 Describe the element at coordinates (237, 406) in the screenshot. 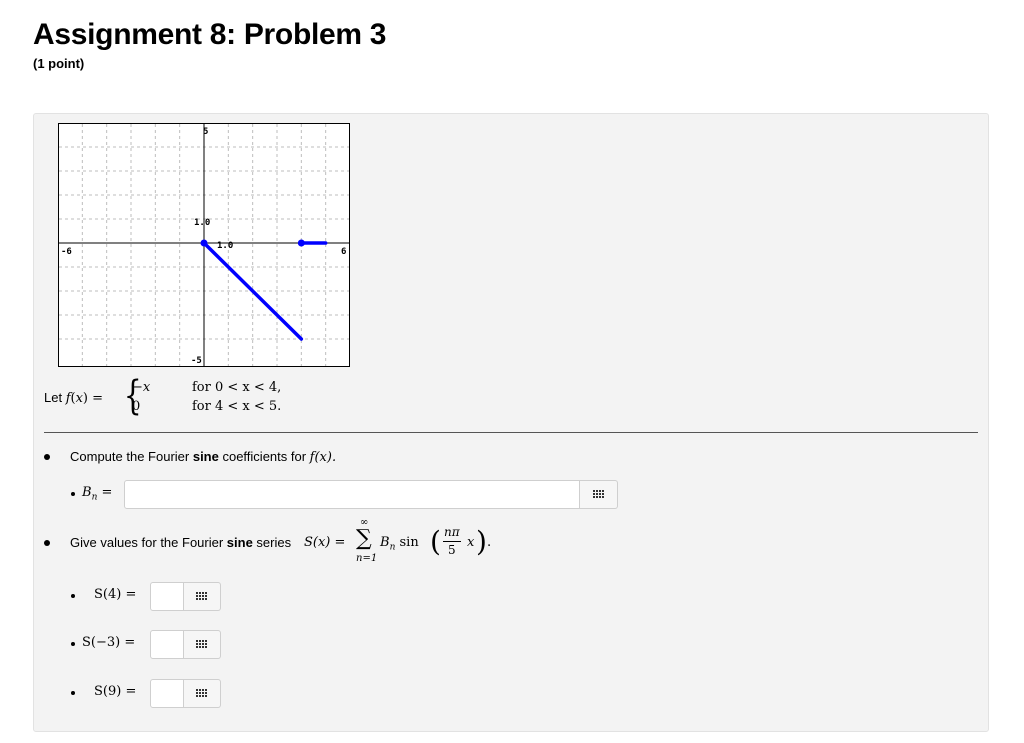

I see `case2-condition: for 4 < x < 5.` at that location.